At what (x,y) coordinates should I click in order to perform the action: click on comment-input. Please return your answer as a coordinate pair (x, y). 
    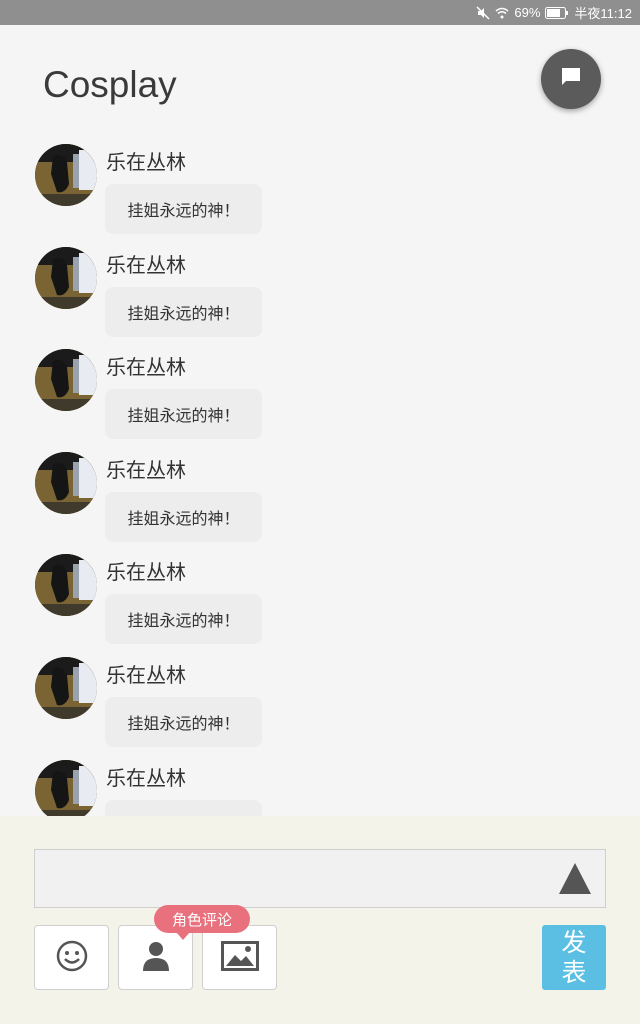
    Looking at the image, I should click on (320, 878).